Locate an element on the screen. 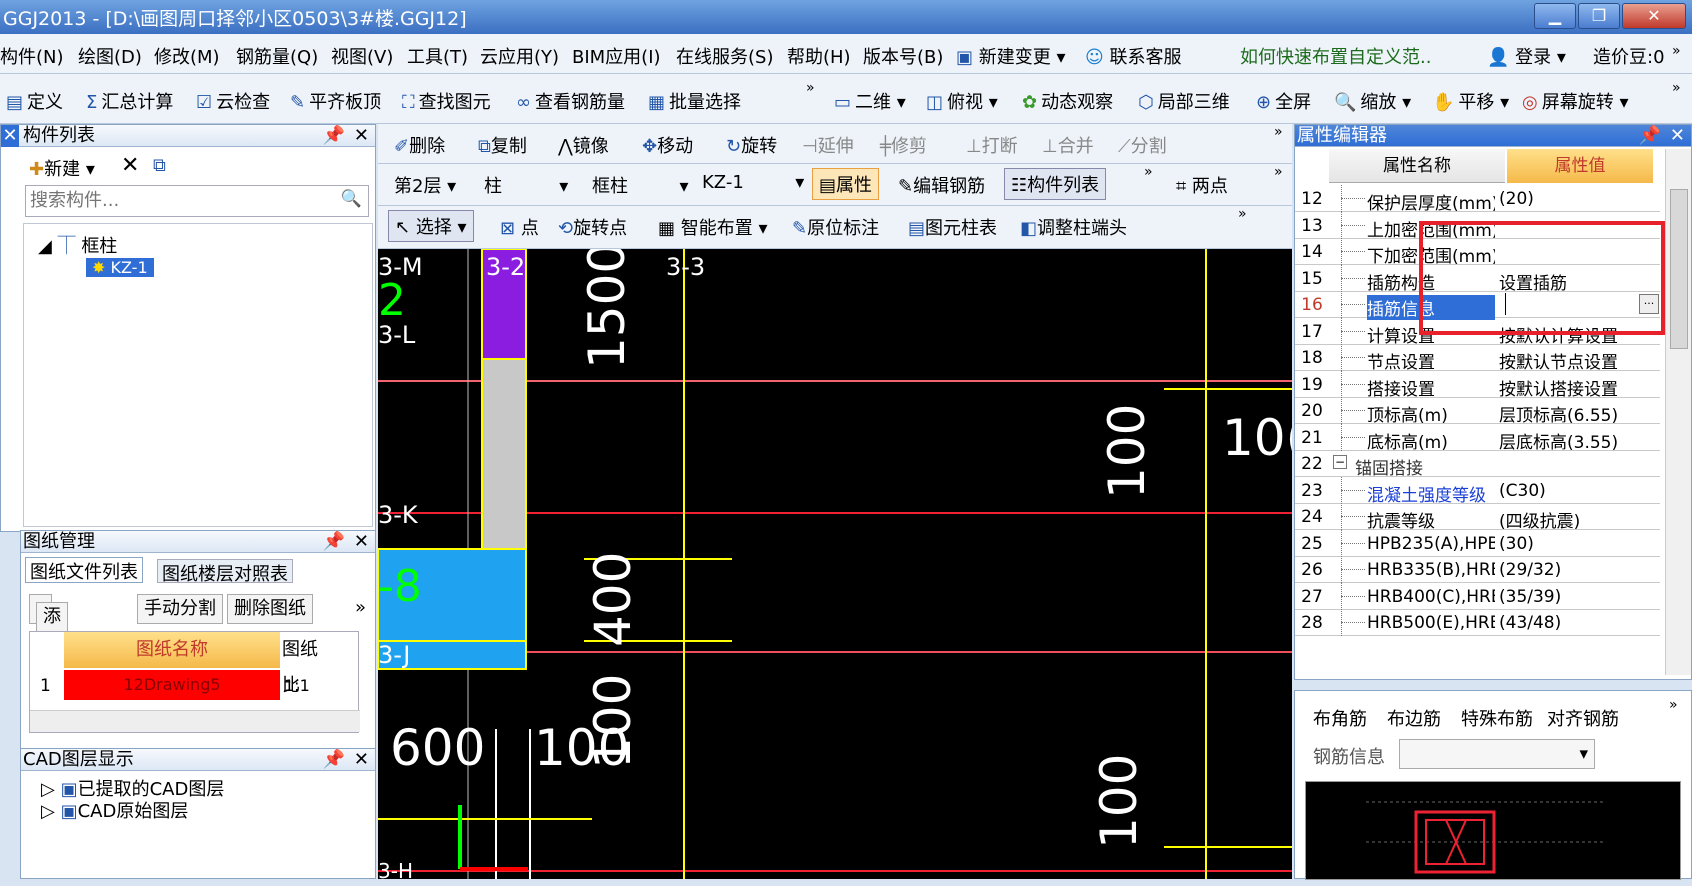 The height and width of the screenshot is (886, 1692). tree-item-kz1: ✸ KZ-1 is located at coordinates (120, 267).